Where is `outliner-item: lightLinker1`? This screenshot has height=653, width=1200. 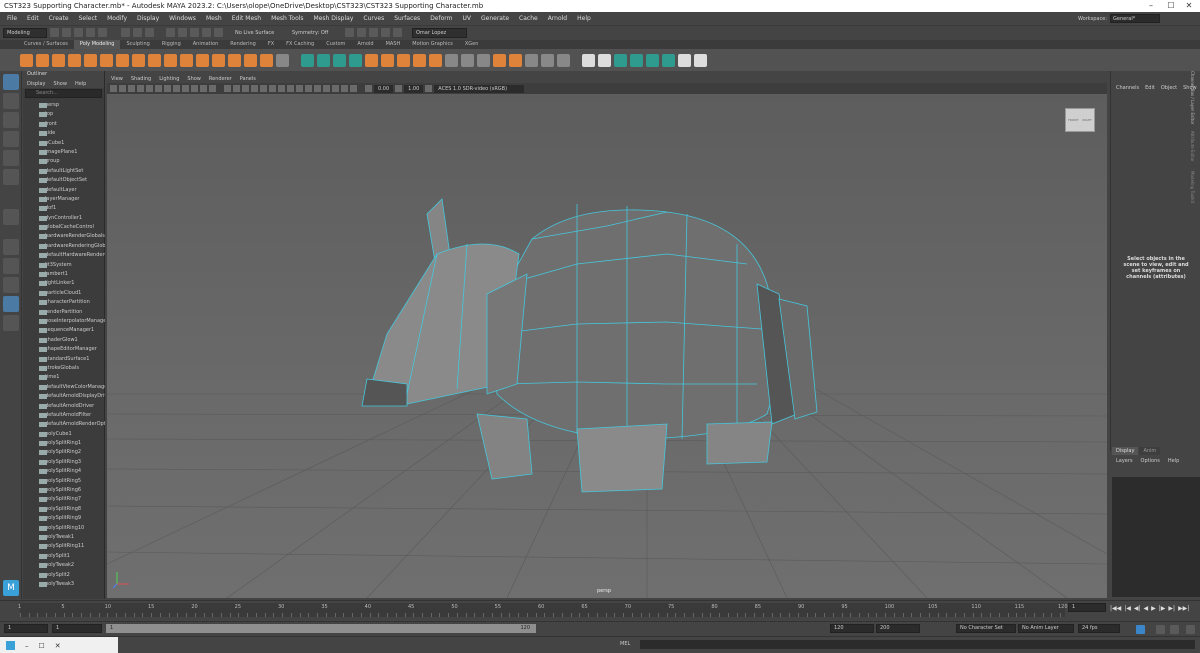
outliner-item: lightLinker1 is located at coordinates (64, 283).